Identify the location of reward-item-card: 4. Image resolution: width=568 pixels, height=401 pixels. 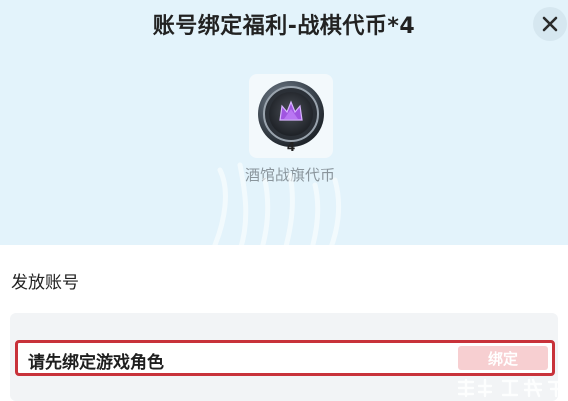
(291, 116).